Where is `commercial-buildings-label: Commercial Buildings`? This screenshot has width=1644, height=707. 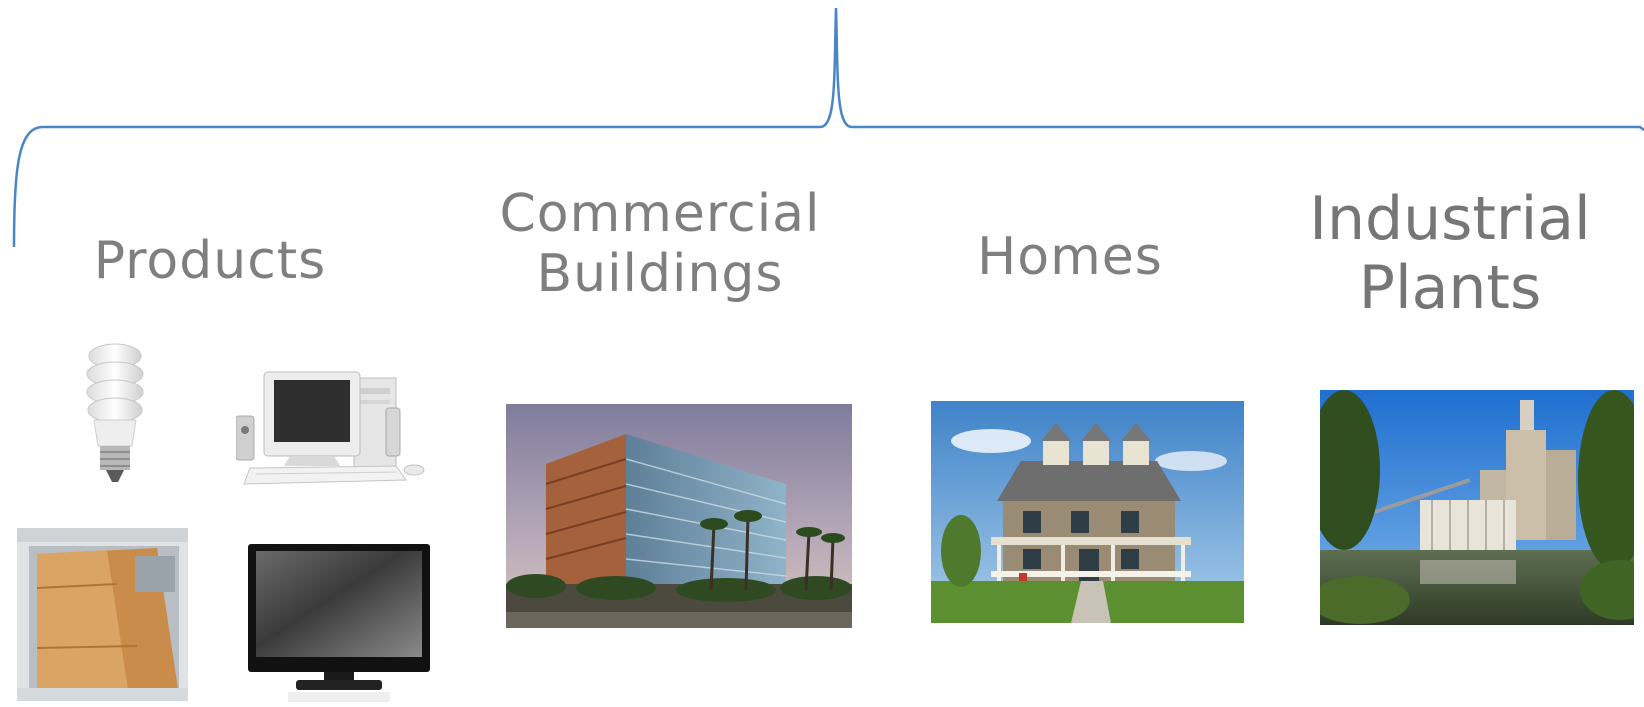 commercial-buildings-label: Commercial Buildings is located at coordinates (660, 244).